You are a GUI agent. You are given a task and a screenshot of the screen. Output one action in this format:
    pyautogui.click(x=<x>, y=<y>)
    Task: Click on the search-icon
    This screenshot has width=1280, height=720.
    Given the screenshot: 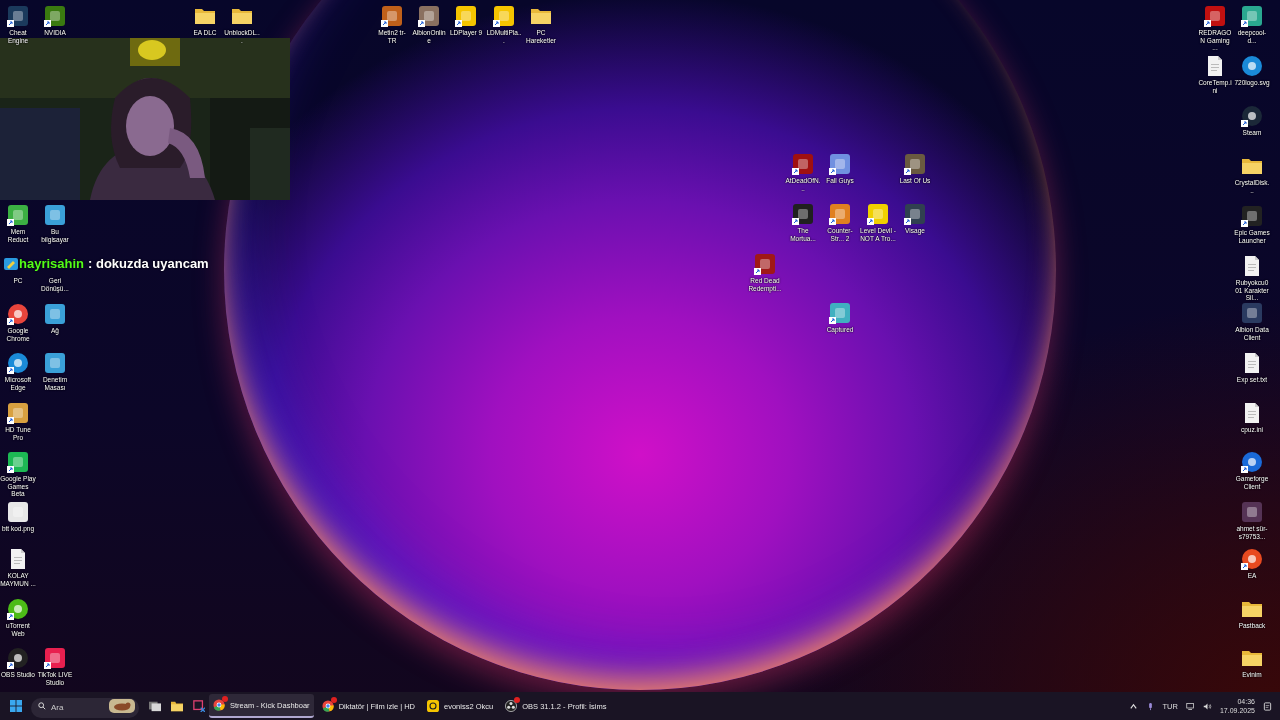 What is the action you would take?
    pyautogui.click(x=42, y=706)
    